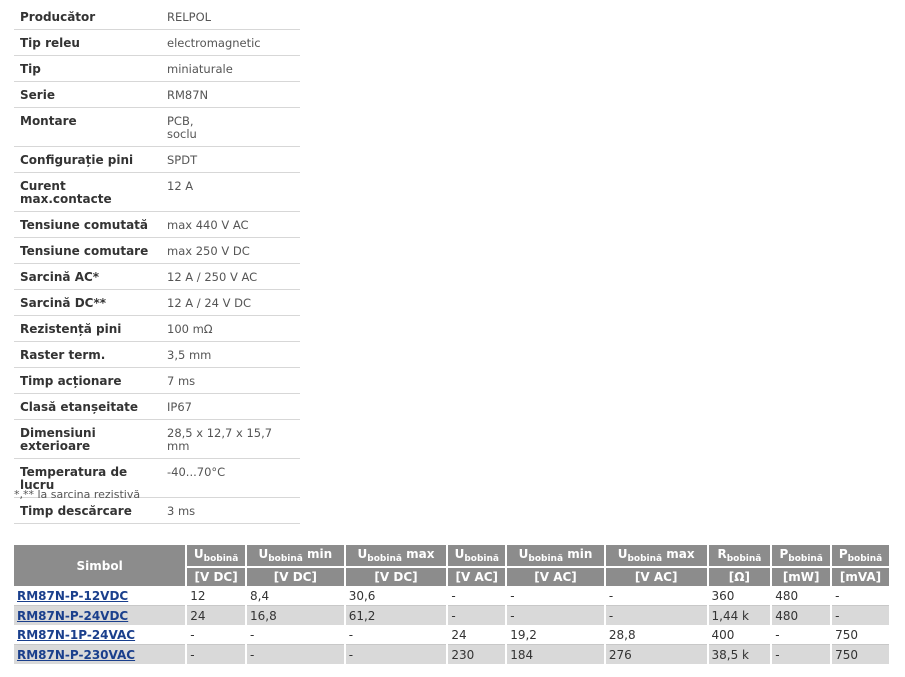 The image size is (905, 677). I want to click on spec-value: 7 ms, so click(230, 380).